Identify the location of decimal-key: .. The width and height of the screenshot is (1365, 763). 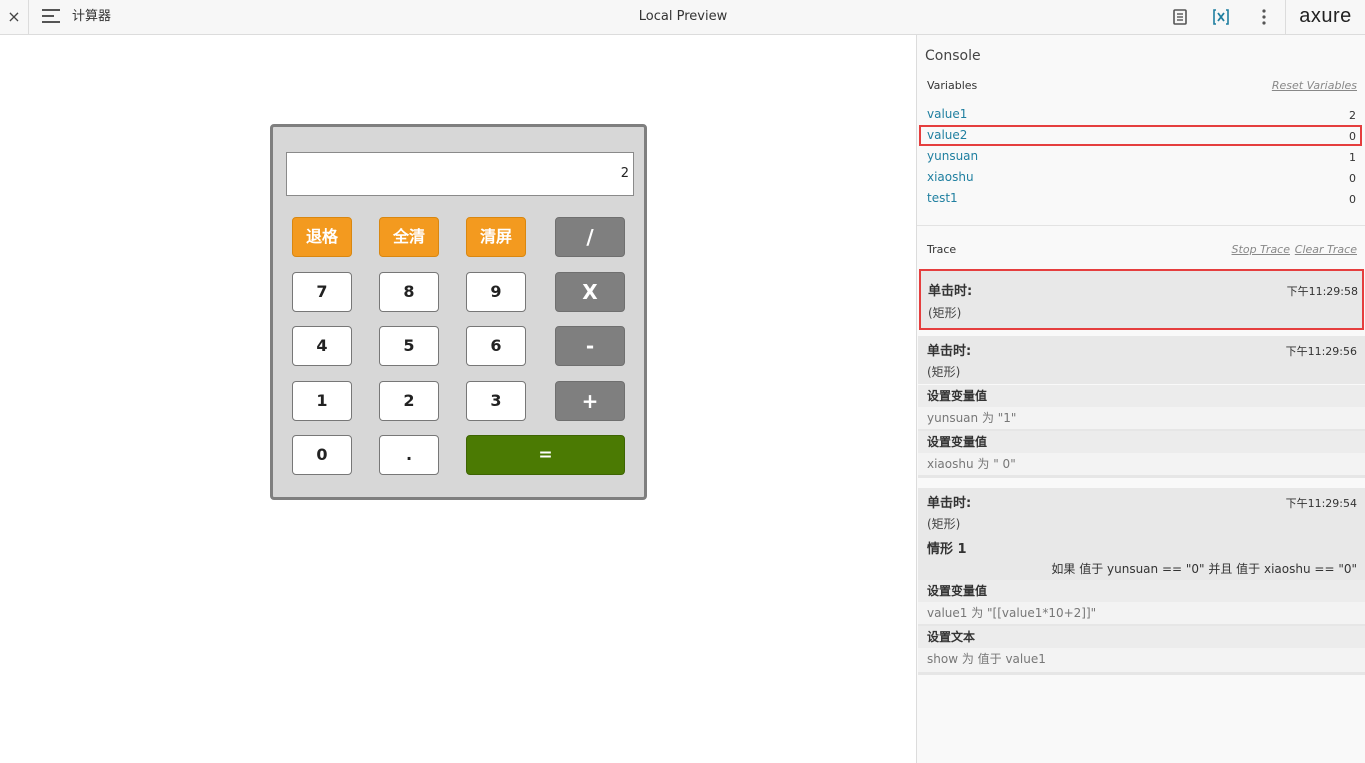
(409, 455).